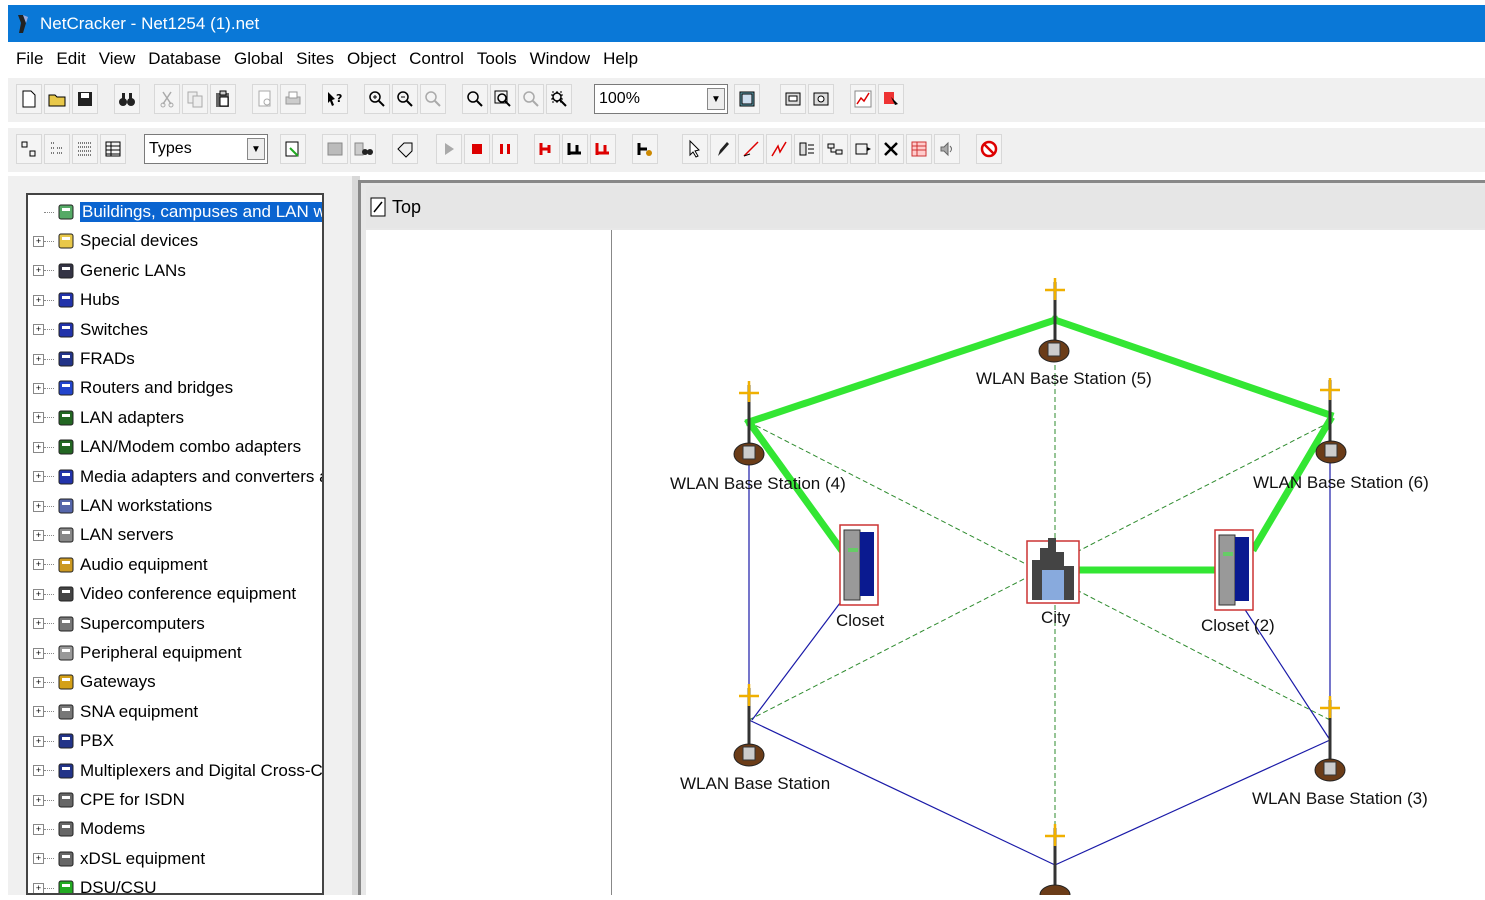 This screenshot has height=900, width=1485. I want to click on wlan-base-station: WLAN Base Station, so click(755, 738).